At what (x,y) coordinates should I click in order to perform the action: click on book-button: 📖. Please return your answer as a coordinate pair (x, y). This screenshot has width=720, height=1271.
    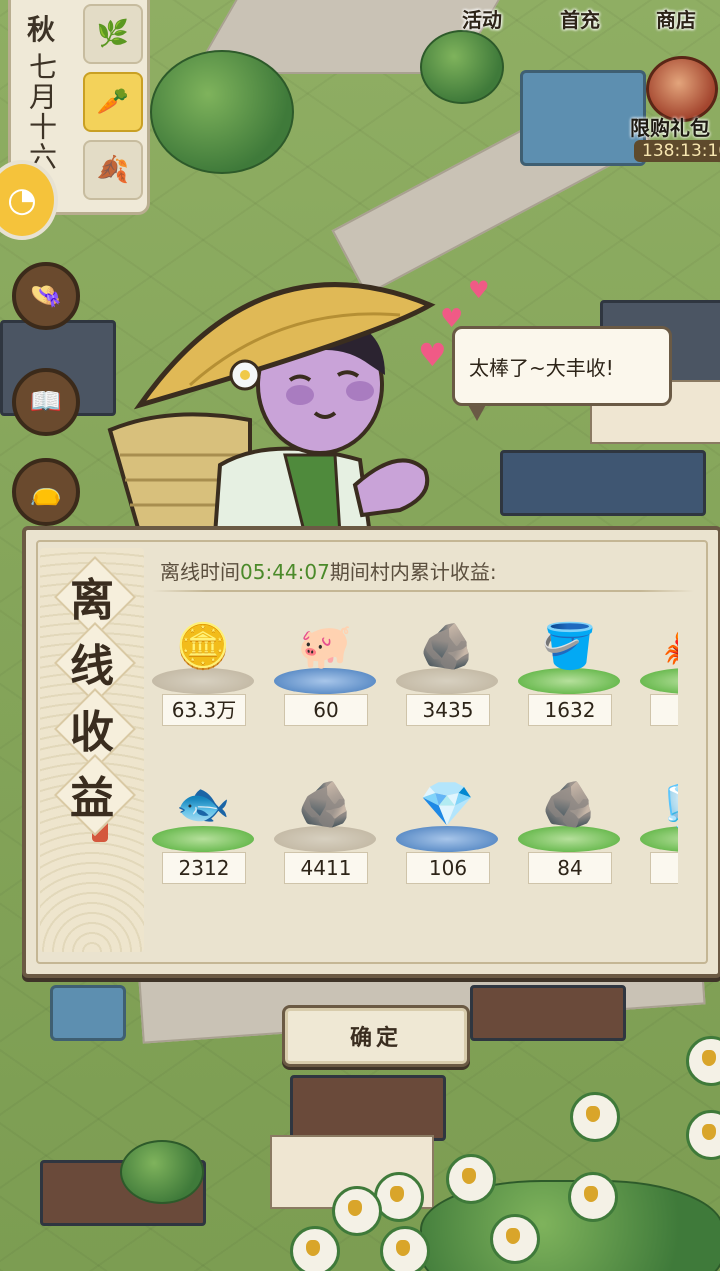
    Looking at the image, I should click on (46, 402).